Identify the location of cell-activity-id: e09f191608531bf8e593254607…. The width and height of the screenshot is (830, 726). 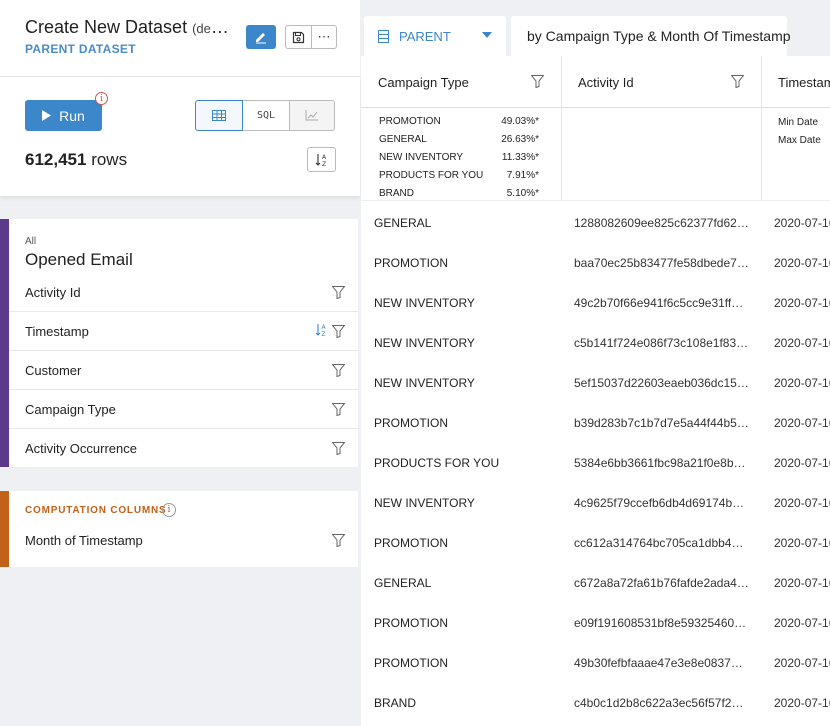
(661, 623).